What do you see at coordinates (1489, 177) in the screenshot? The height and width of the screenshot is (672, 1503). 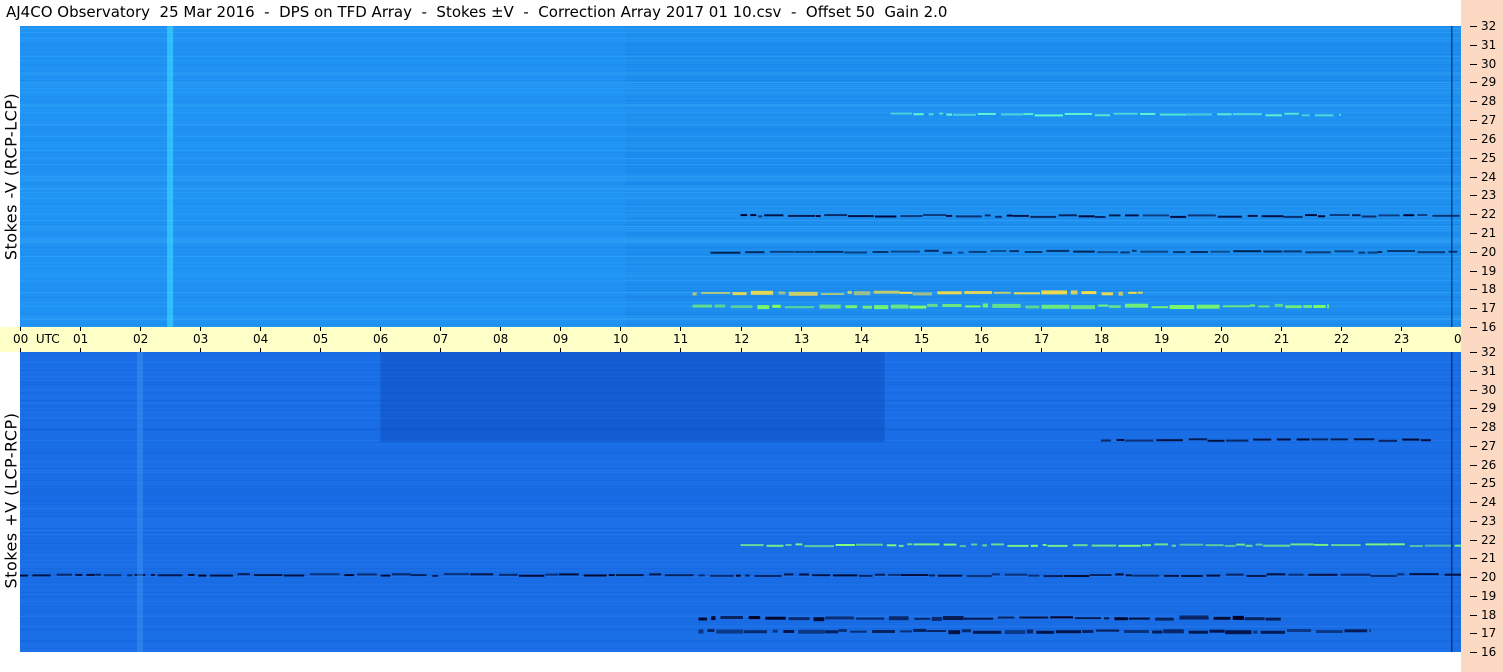 I see `top-freq-label-24: 24` at bounding box center [1489, 177].